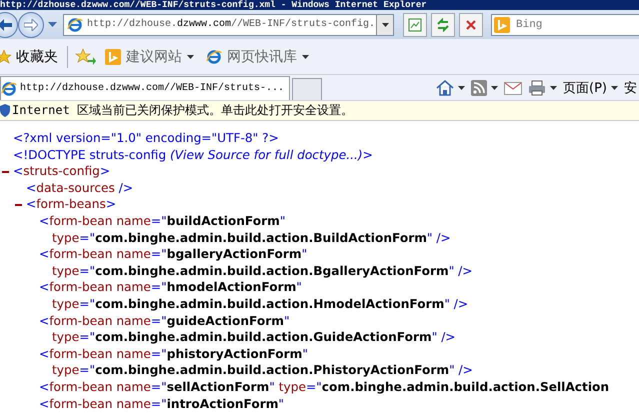 This screenshot has width=639, height=416. I want to click on xml-line: type="com.binghe.admin.build.action.HmodelActionForm" />, so click(260, 304).